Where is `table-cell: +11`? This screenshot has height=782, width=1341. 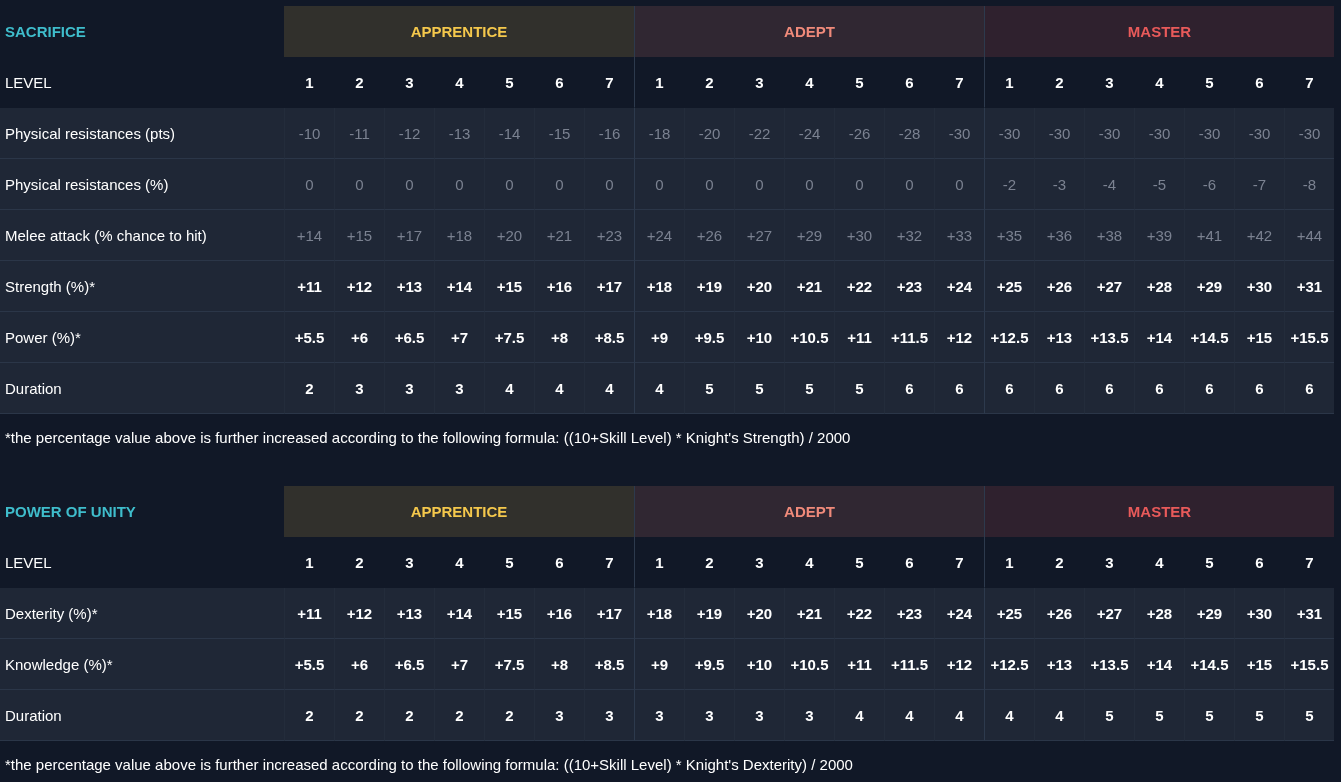 table-cell: +11 is located at coordinates (309, 286).